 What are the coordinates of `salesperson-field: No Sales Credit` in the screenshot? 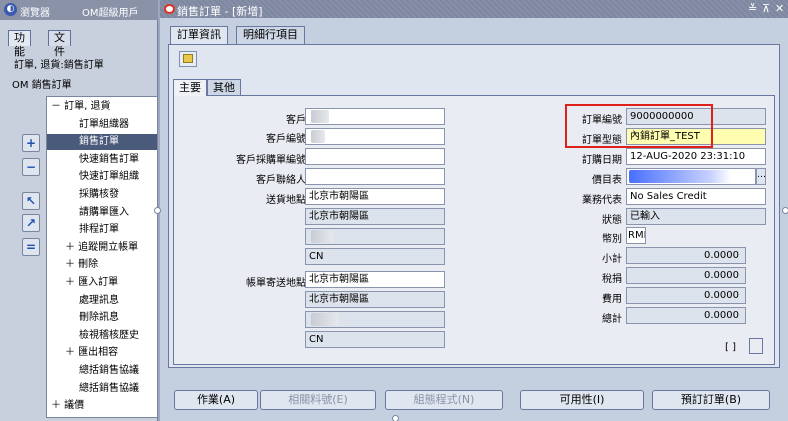 It's located at (696, 196).